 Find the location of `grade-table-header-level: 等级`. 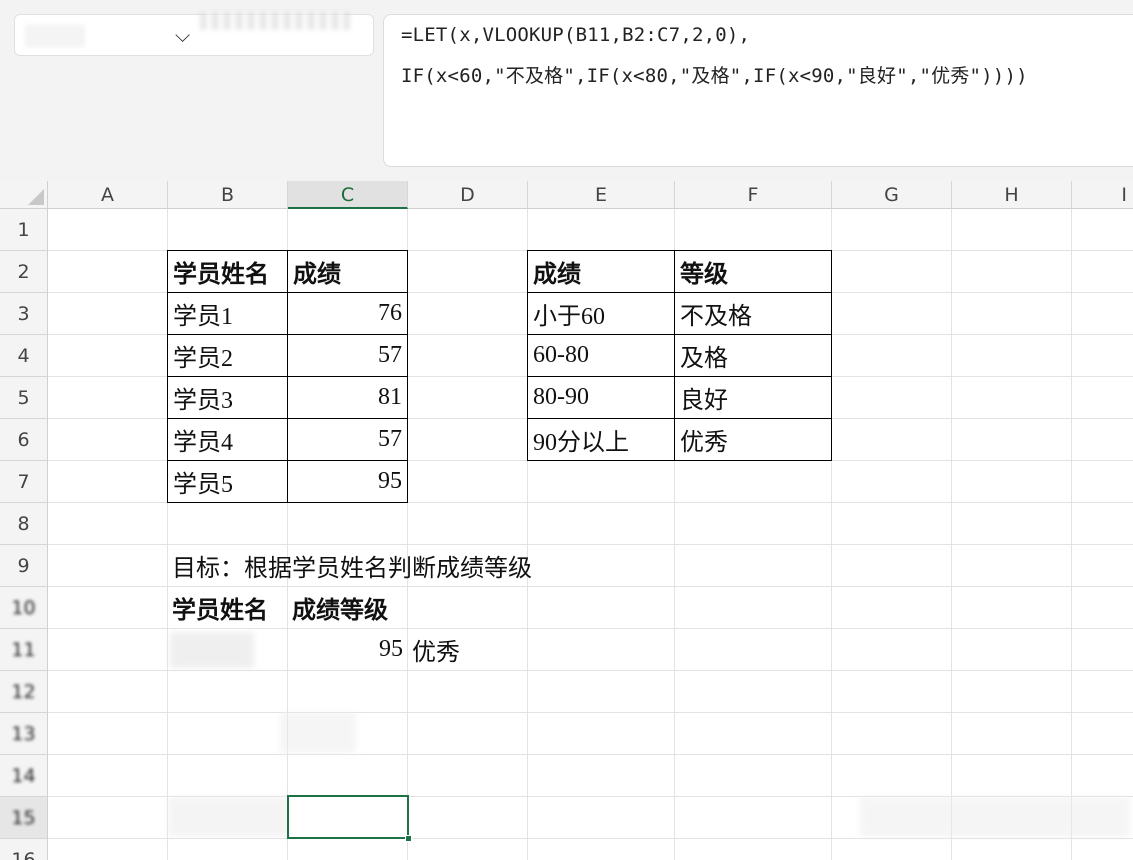

grade-table-header-level: 等级 is located at coordinates (753, 271).